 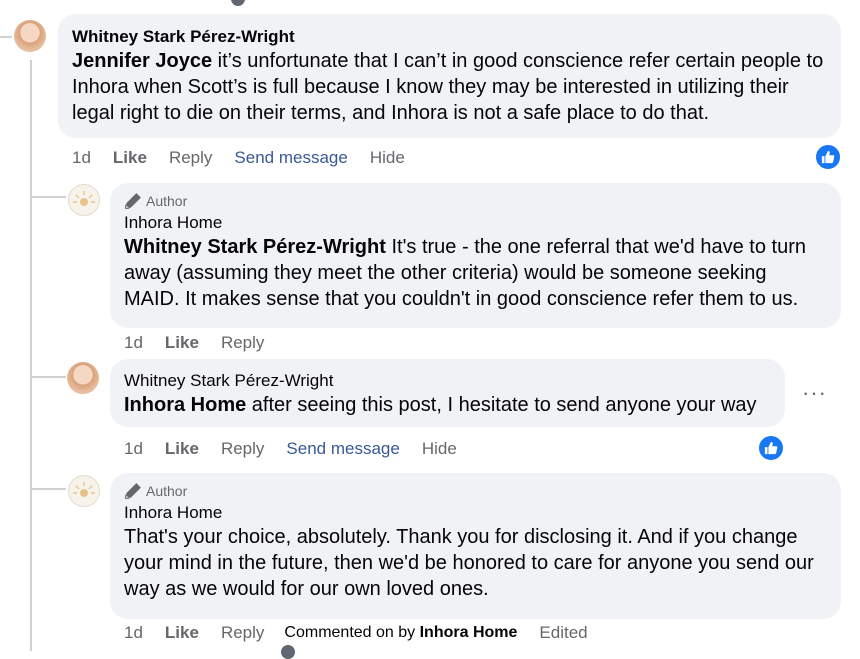 What do you see at coordinates (288, 652) in the screenshot?
I see `info-icon-bottom` at bounding box center [288, 652].